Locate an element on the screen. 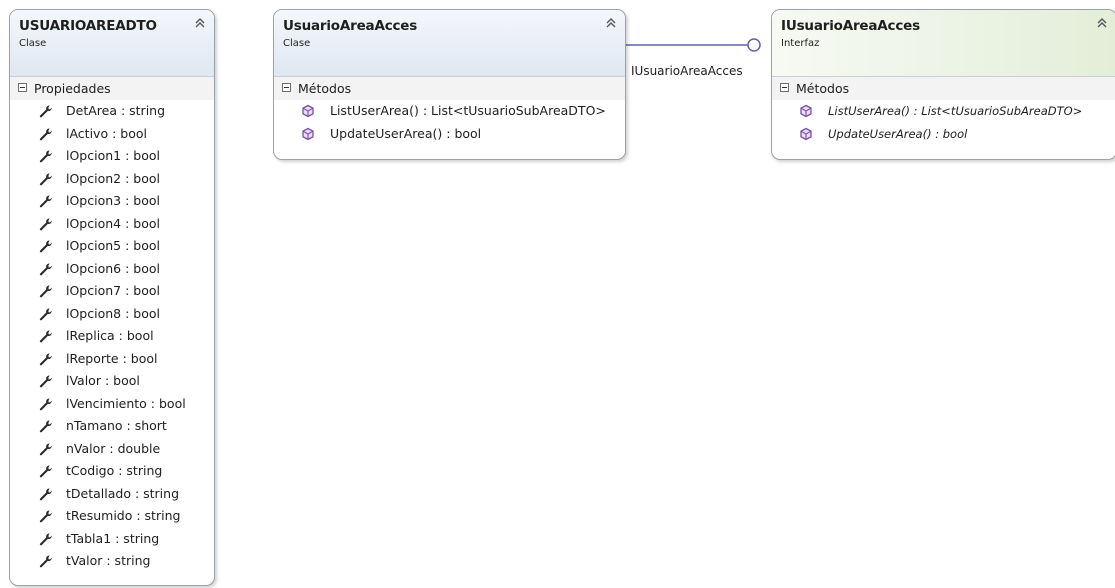 The height and width of the screenshot is (588, 1115). property-item: DetArea : string is located at coordinates (112, 111).